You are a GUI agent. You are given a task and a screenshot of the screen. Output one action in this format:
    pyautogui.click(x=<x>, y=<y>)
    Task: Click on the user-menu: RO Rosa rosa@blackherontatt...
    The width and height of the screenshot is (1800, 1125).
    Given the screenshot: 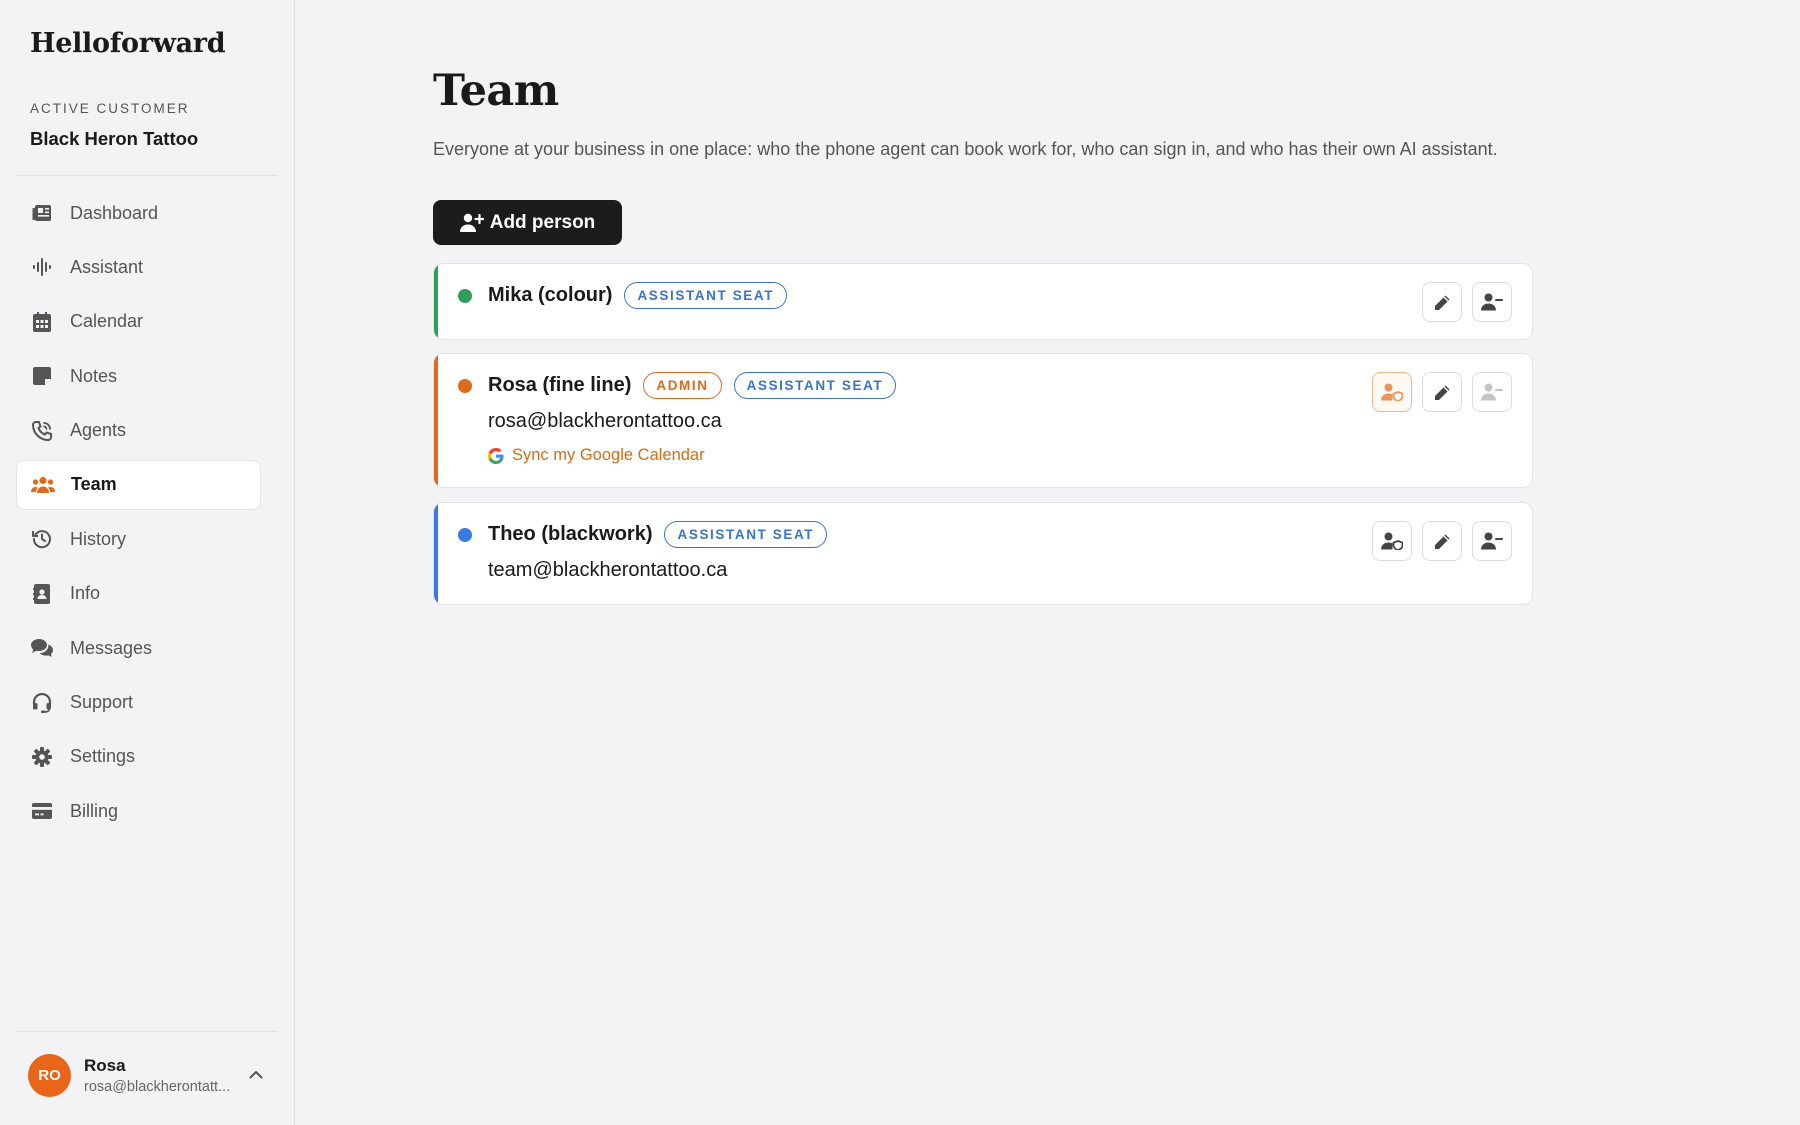 What is the action you would take?
    pyautogui.click(x=143, y=1075)
    